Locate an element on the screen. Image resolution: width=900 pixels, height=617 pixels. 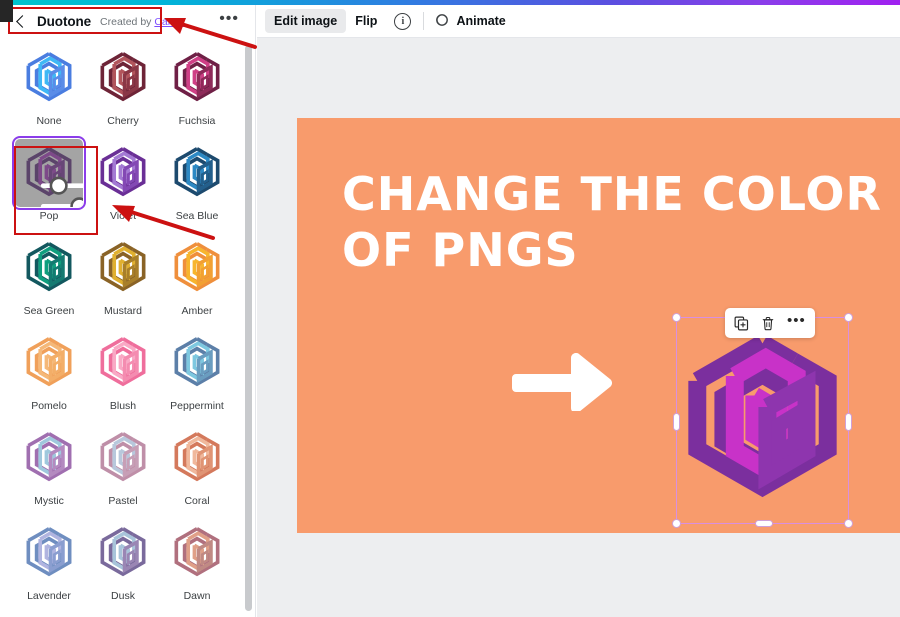
effect-thumb-none: None is located at coordinates (49, 91).